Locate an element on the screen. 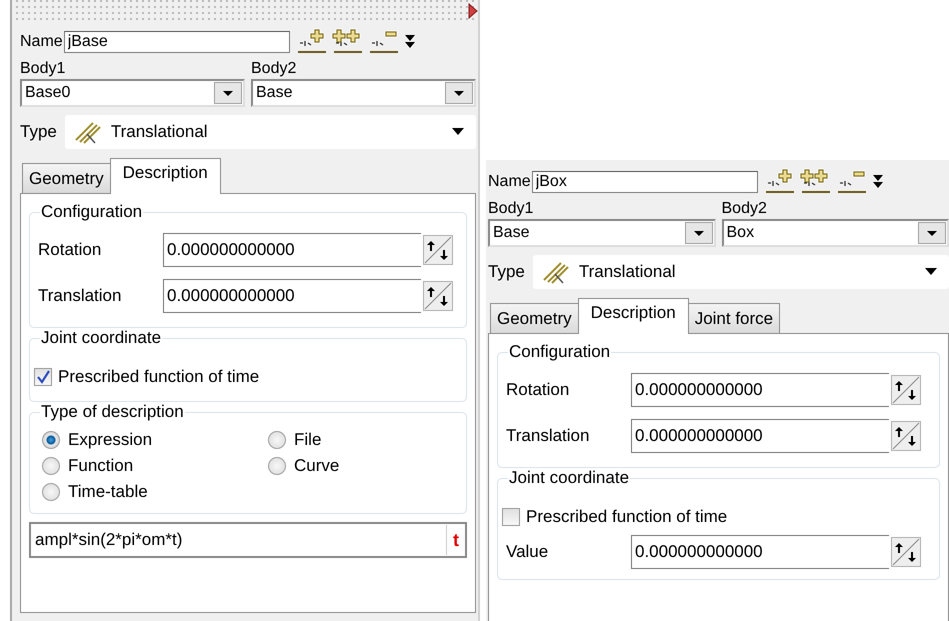  field-label: Value is located at coordinates (528, 552).